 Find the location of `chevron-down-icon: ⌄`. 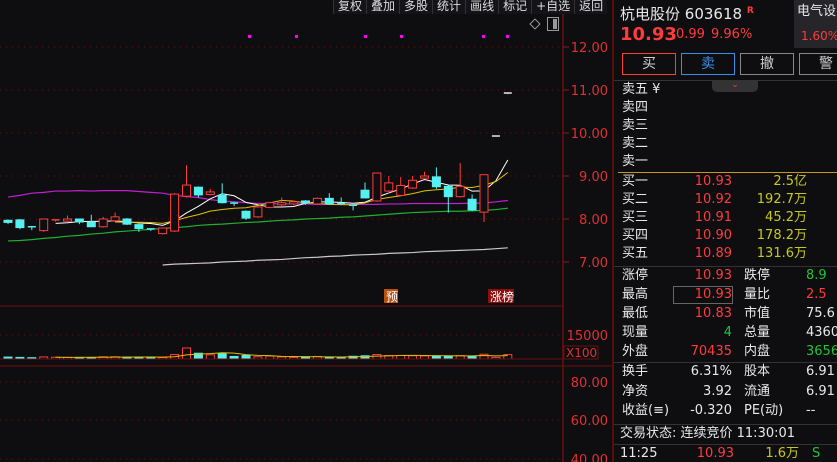

chevron-down-icon: ⌄ is located at coordinates (735, 85).